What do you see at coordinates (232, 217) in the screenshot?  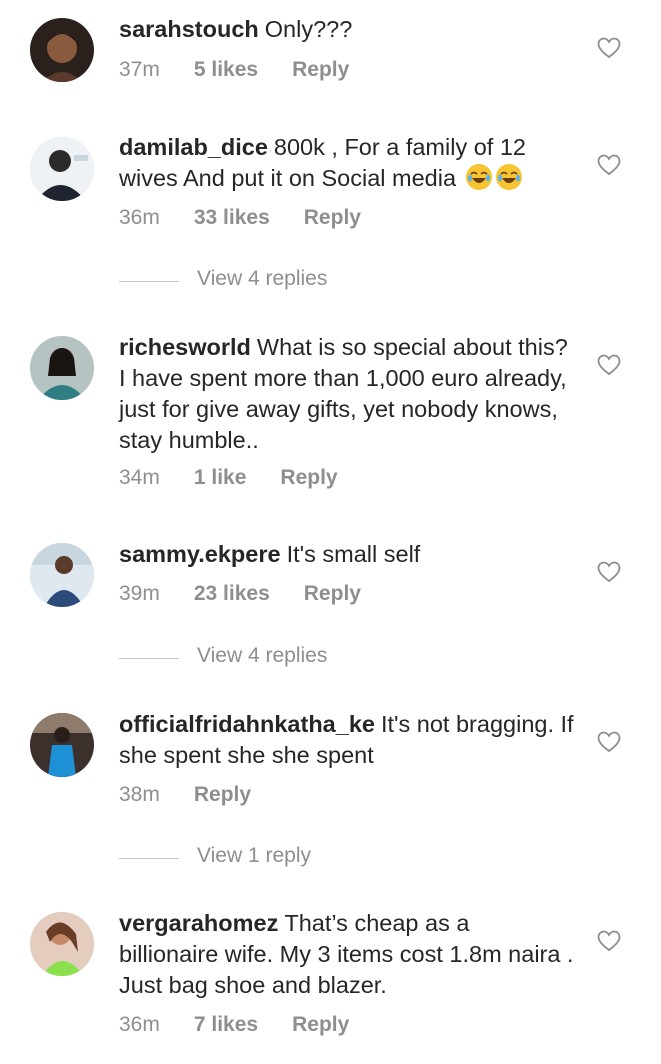 I see `likes-count: 33 likes` at bounding box center [232, 217].